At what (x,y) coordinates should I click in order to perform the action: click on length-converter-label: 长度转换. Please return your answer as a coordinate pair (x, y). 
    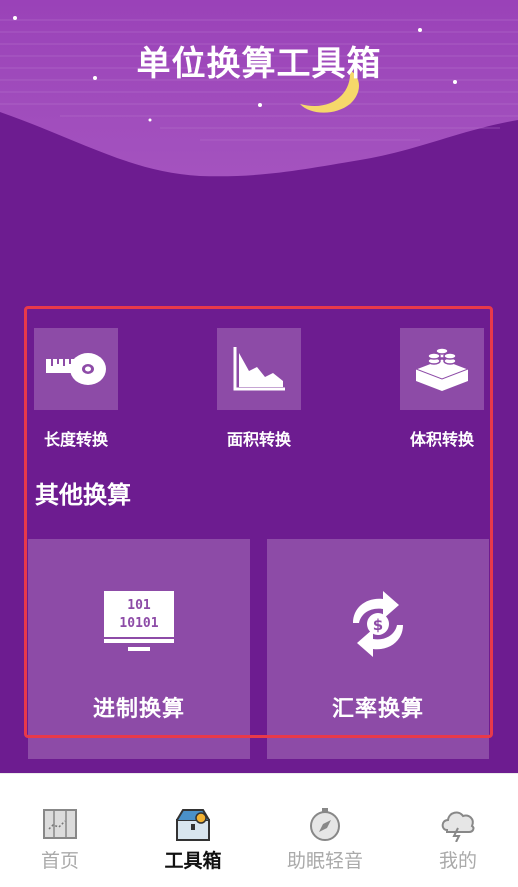
    Looking at the image, I should click on (75, 439).